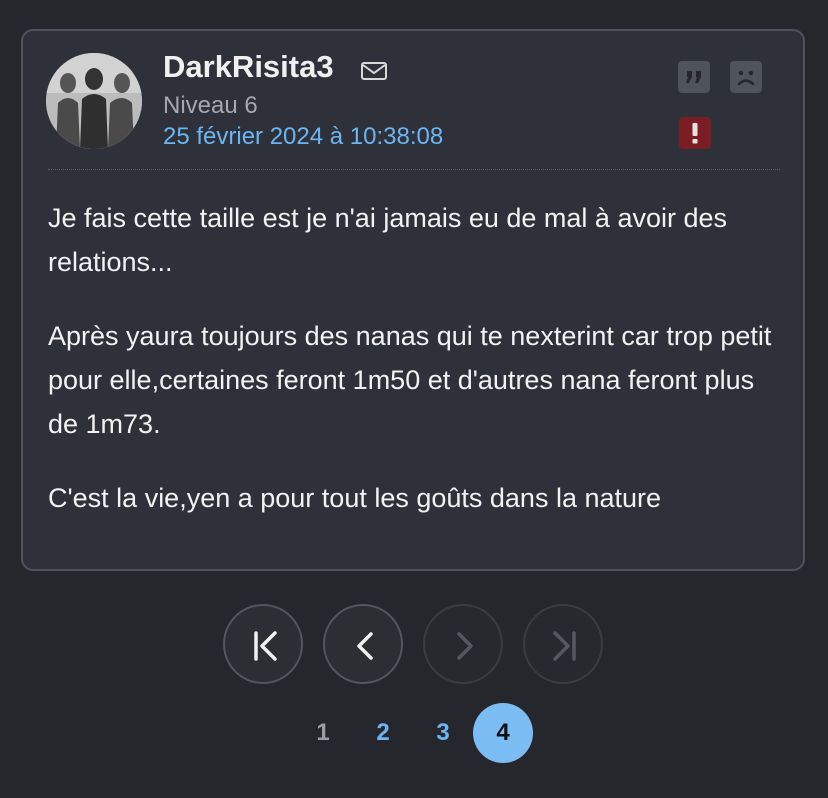 Image resolution: width=828 pixels, height=798 pixels. What do you see at coordinates (248, 67) in the screenshot?
I see `author-name: DarkRisita3` at bounding box center [248, 67].